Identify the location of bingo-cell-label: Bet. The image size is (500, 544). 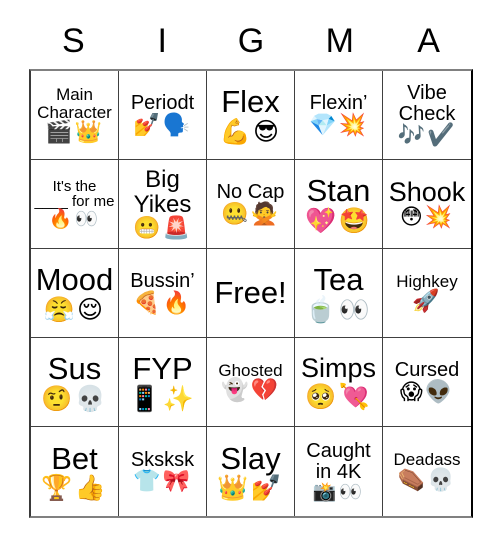
(74, 458).